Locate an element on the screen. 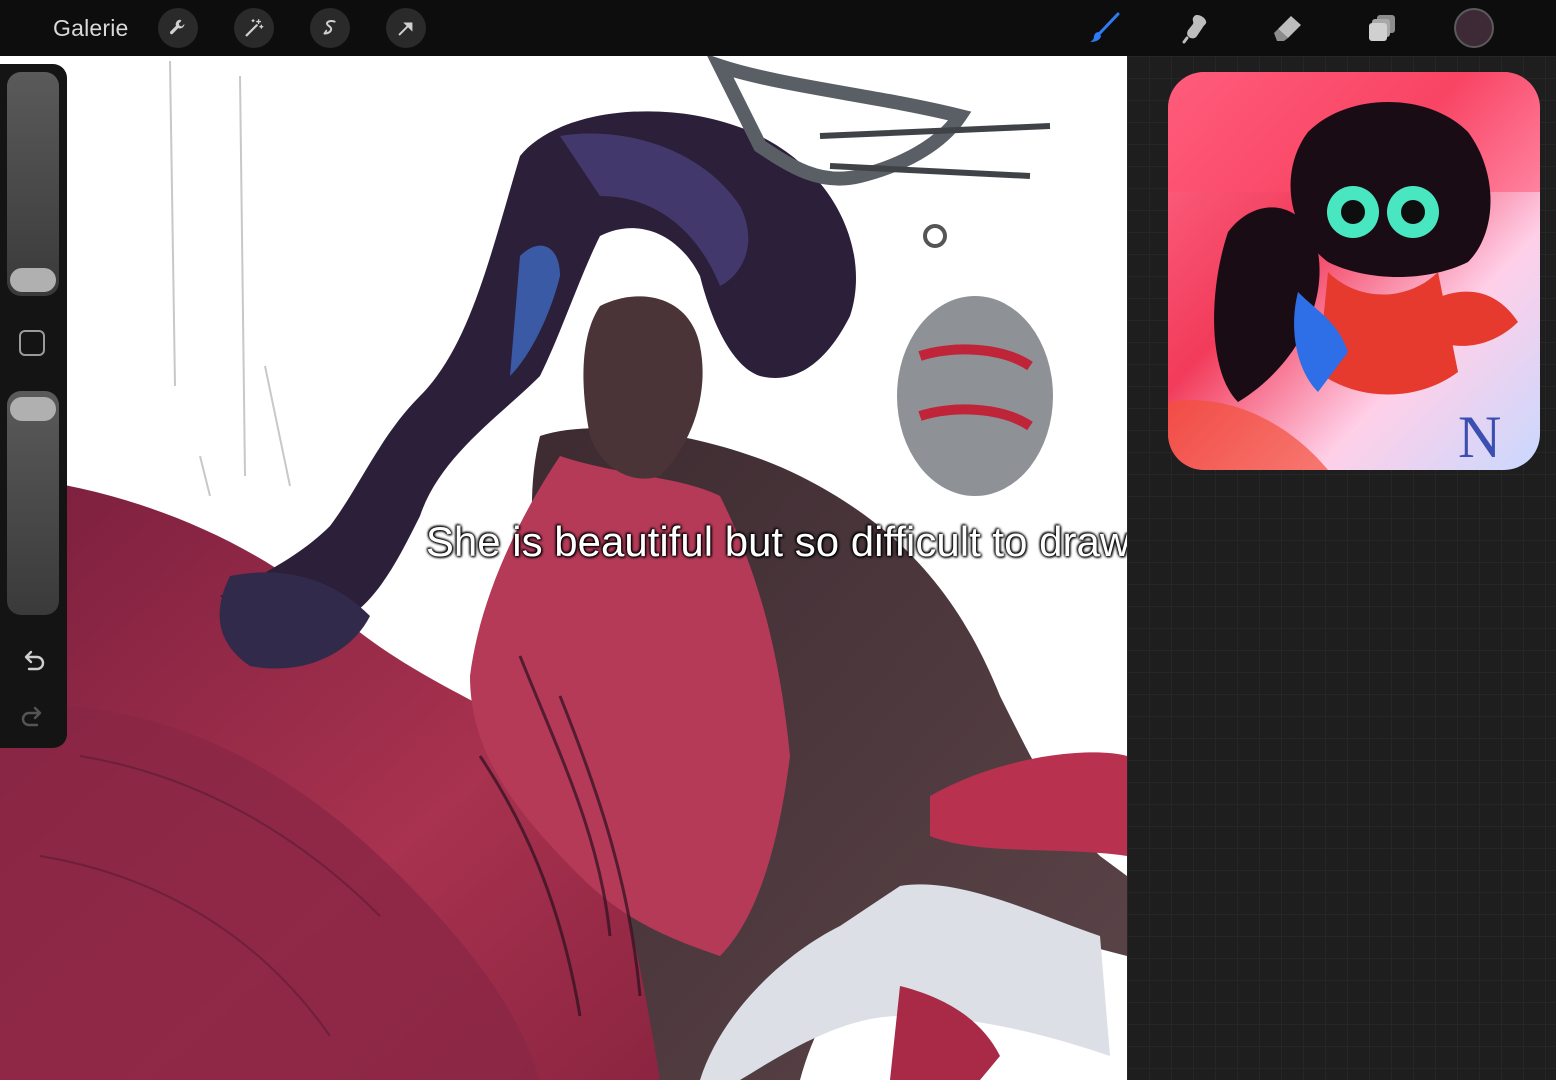 The height and width of the screenshot is (1080, 1556). selection-icon is located at coordinates (329, 27).